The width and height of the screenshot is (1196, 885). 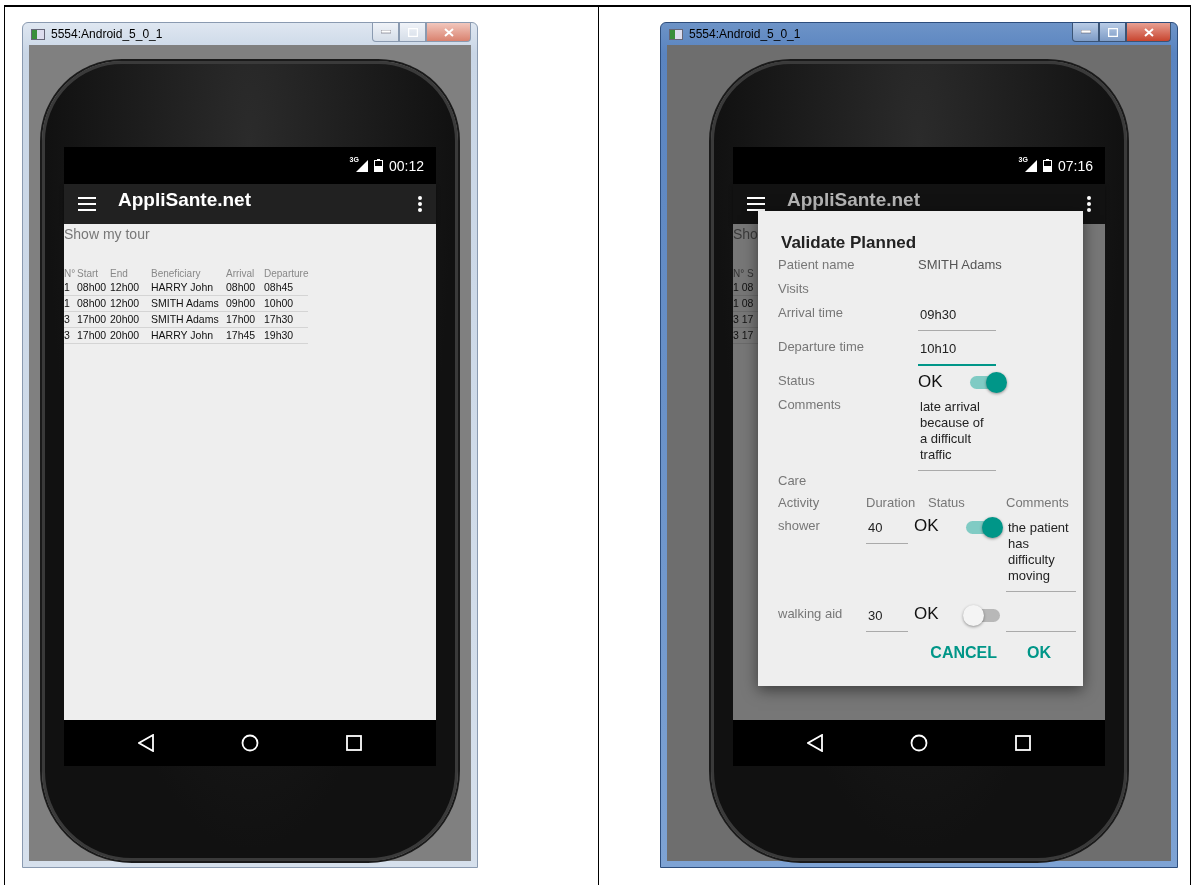 What do you see at coordinates (797, 380) in the screenshot?
I see `field-label: Status` at bounding box center [797, 380].